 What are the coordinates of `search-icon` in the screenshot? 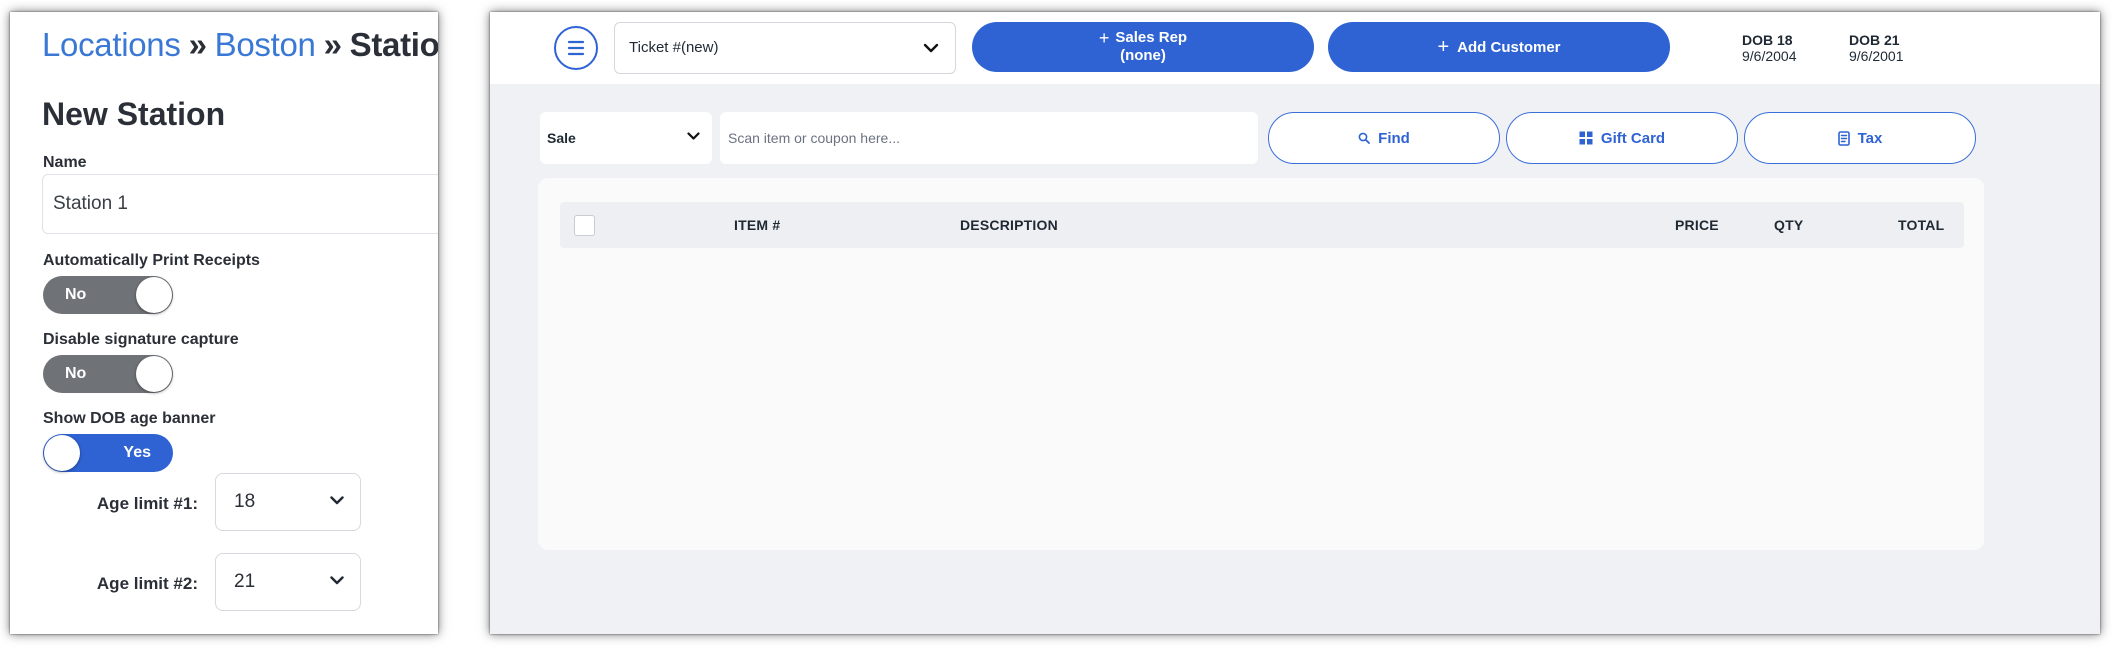 It's located at (1364, 138).